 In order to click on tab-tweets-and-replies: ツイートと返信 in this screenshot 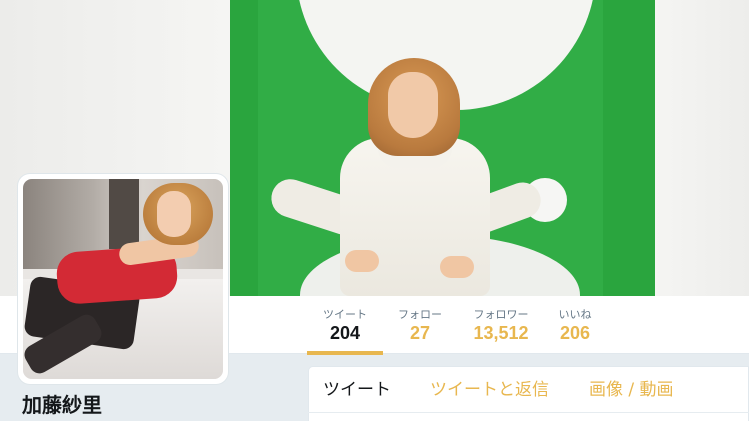, I will do `click(489, 390)`.